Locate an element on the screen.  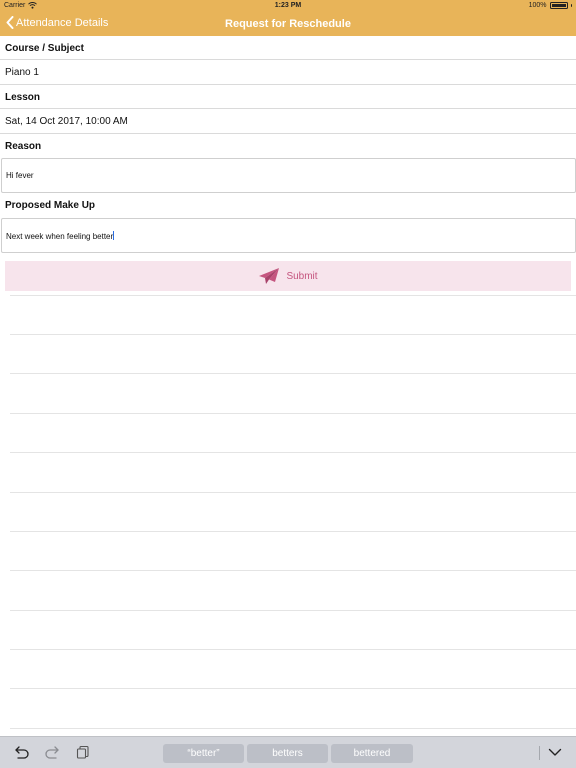
chevron-down-icon is located at coordinates (555, 752).